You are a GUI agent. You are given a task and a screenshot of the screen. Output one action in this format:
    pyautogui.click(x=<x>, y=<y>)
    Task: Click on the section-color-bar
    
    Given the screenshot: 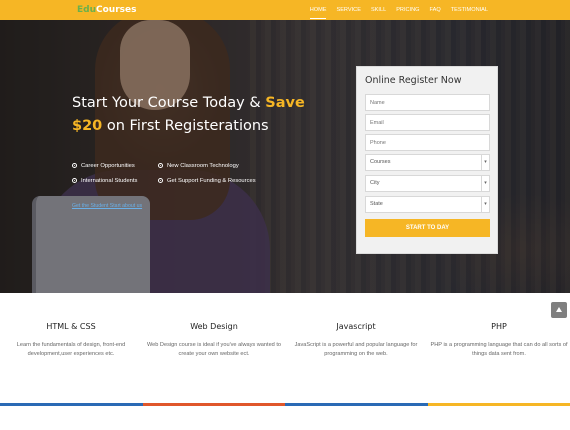 What is the action you would take?
    pyautogui.click(x=285, y=404)
    